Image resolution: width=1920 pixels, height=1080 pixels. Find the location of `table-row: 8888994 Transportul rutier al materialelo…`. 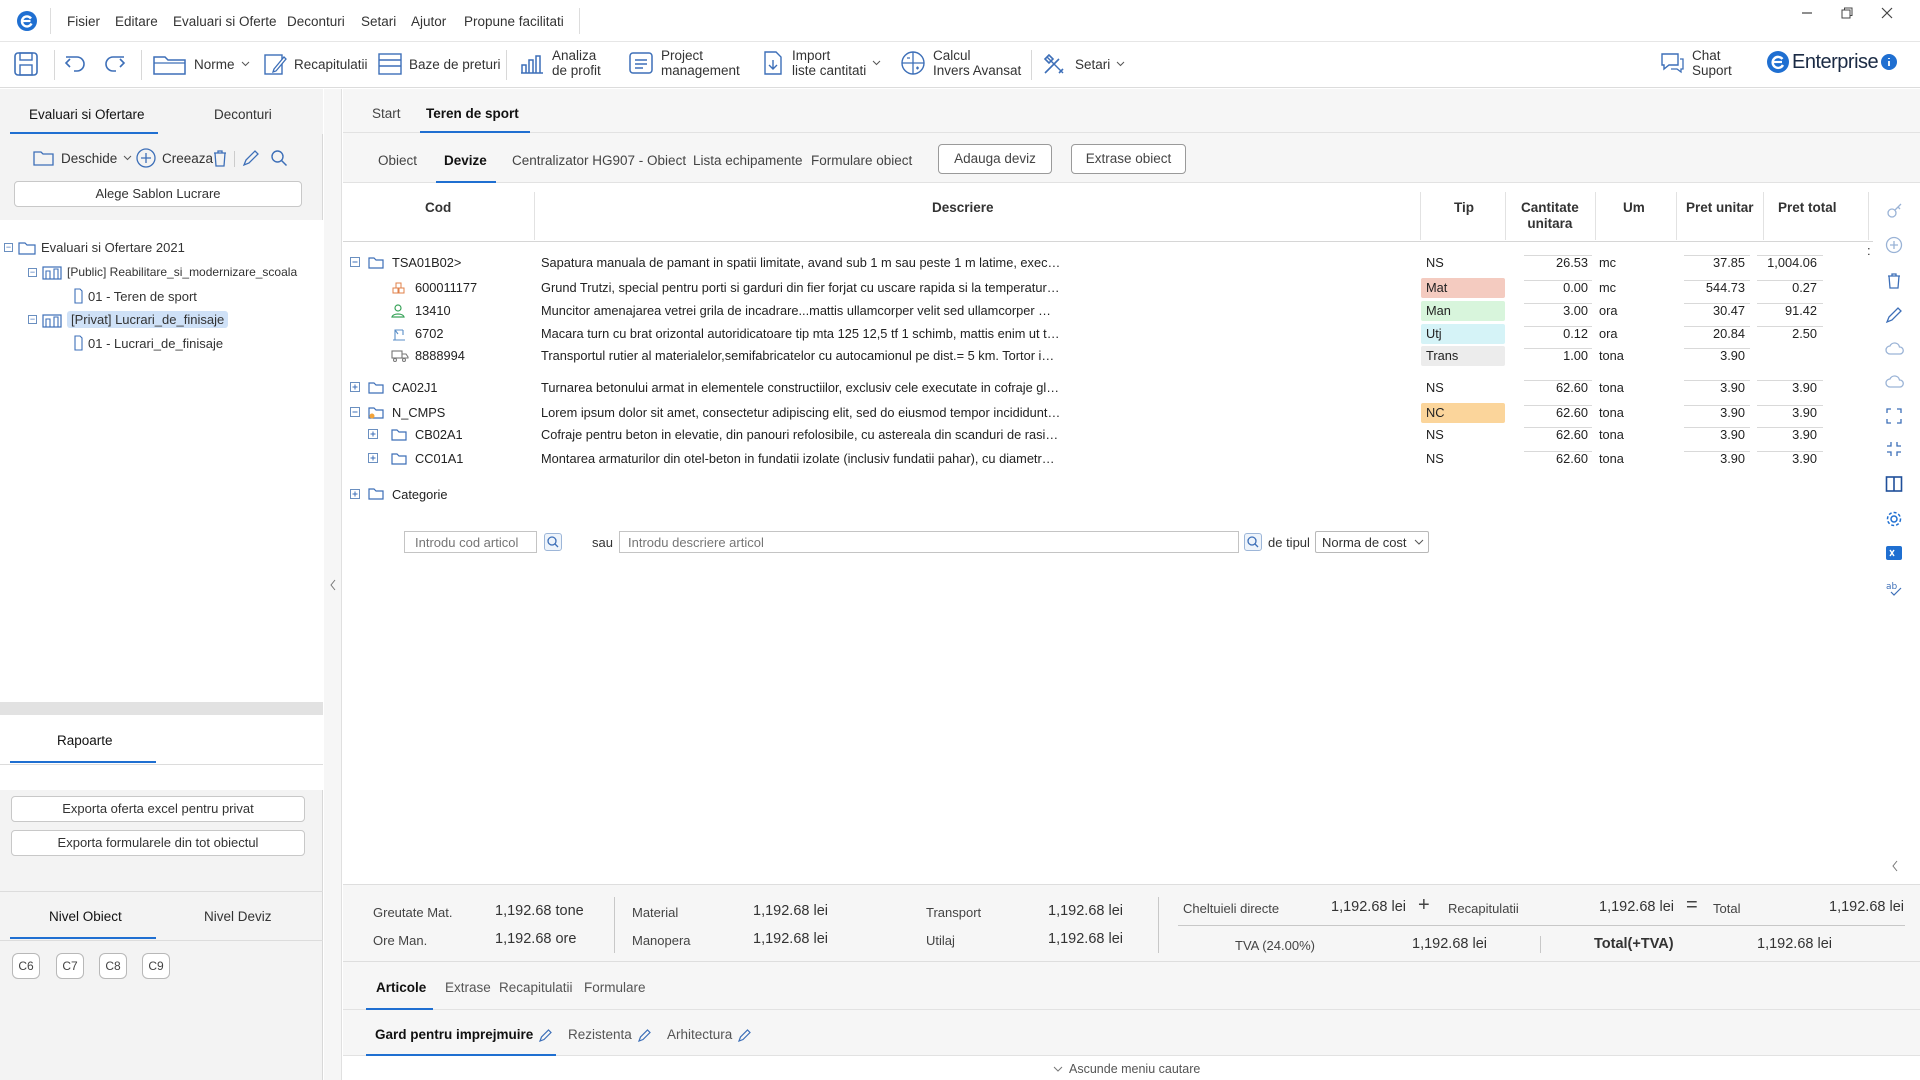

table-row: 8888994 Transportul rutier al materialelo… is located at coordinates (1108, 356).